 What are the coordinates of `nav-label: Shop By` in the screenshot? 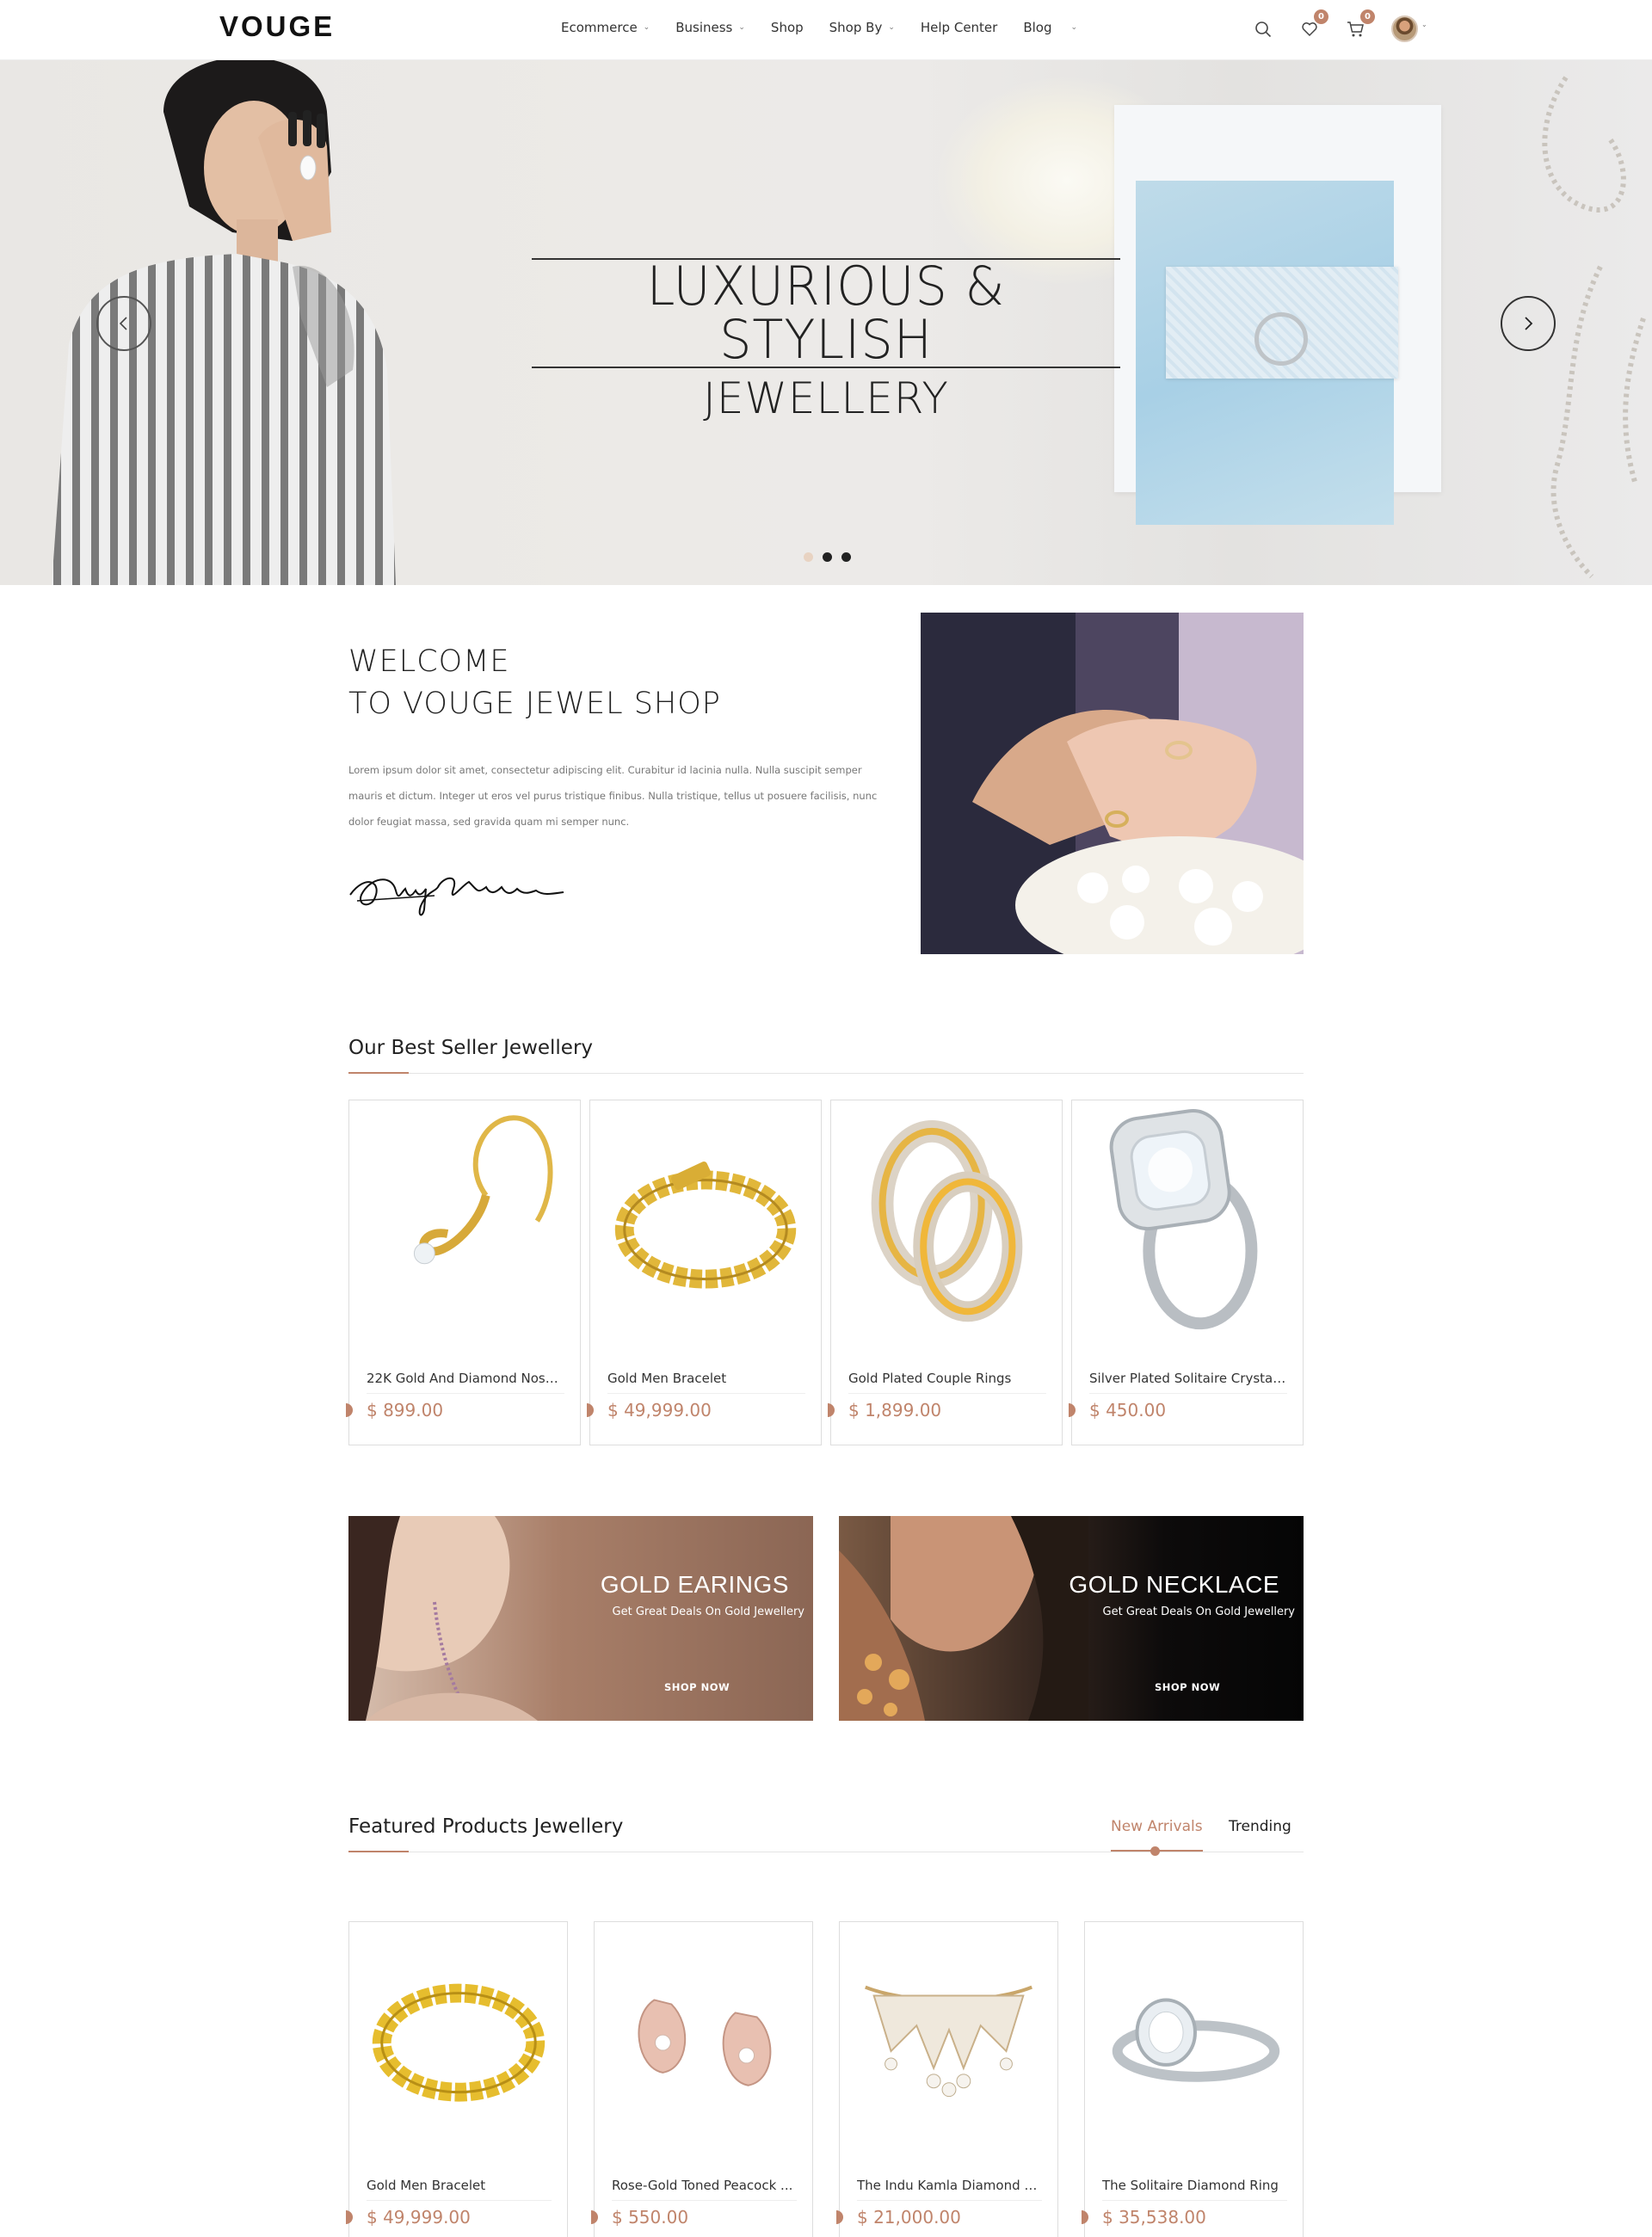 It's located at (856, 27).